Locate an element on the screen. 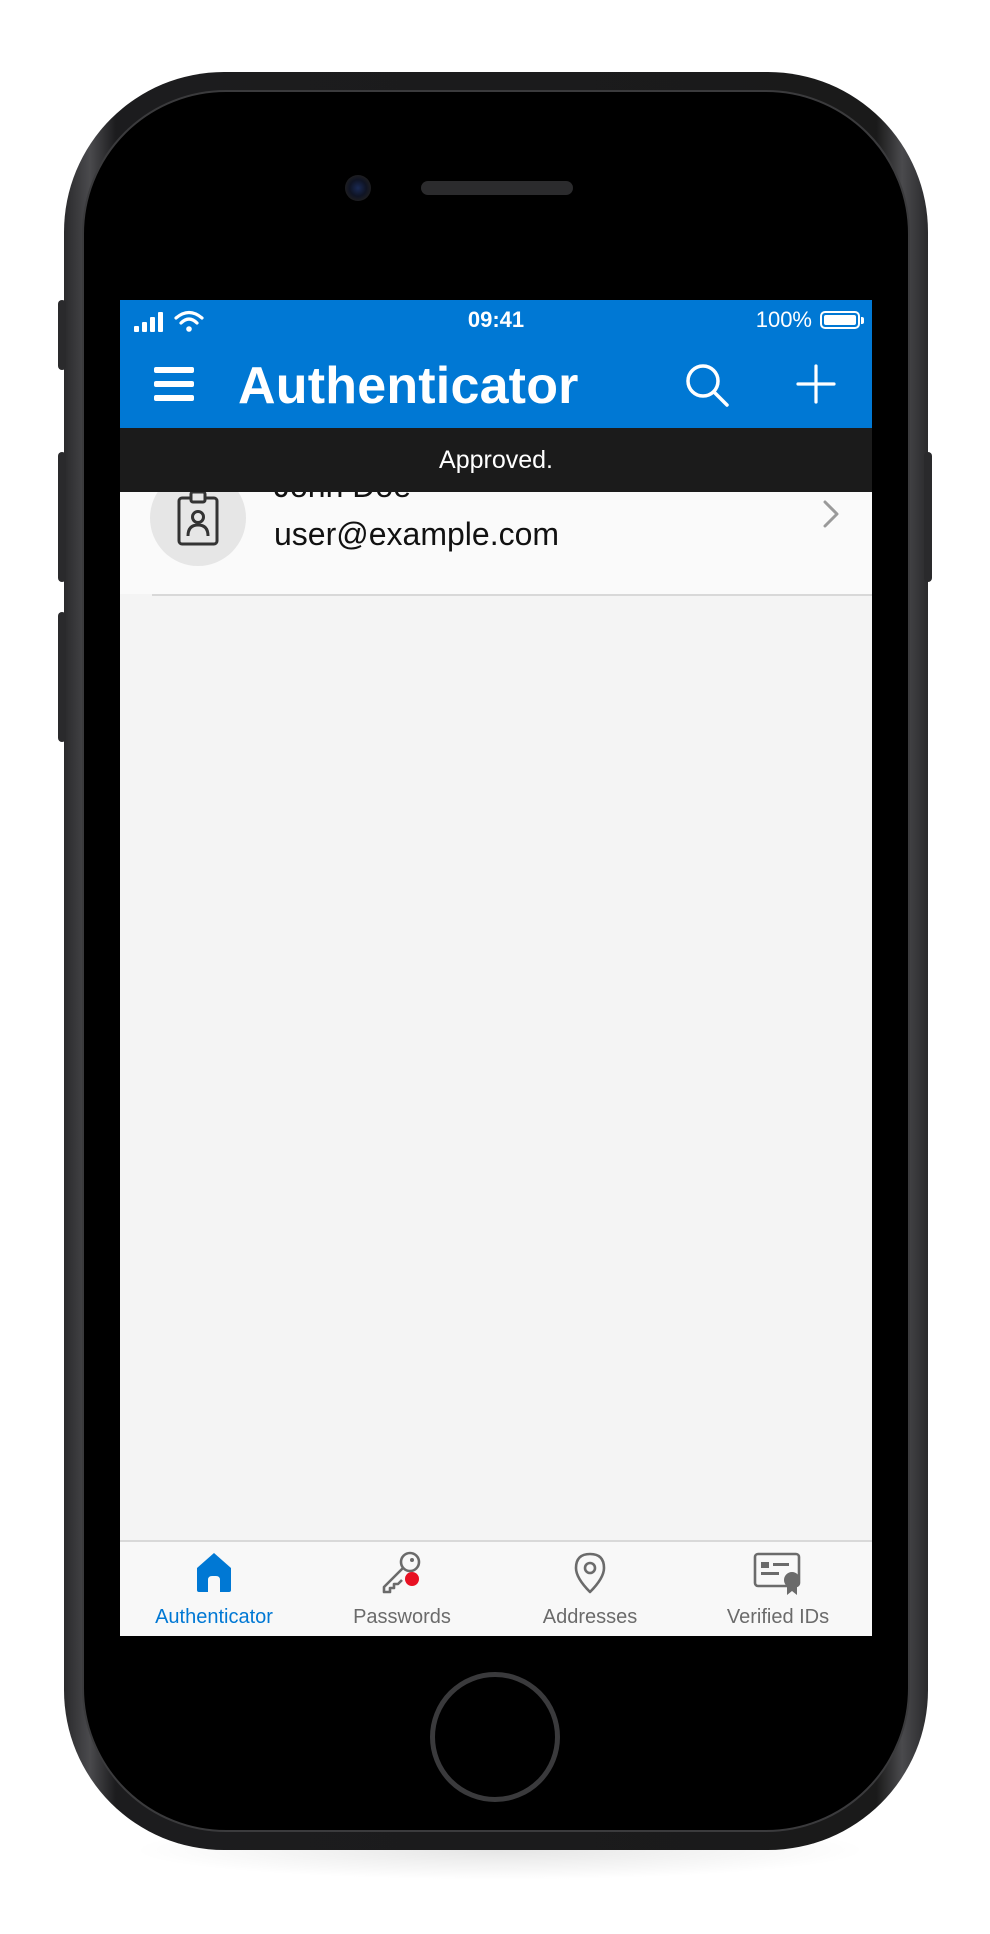 Image resolution: width=990 pixels, height=1934 pixels. tab-addresses: Addresses is located at coordinates (590, 1589).